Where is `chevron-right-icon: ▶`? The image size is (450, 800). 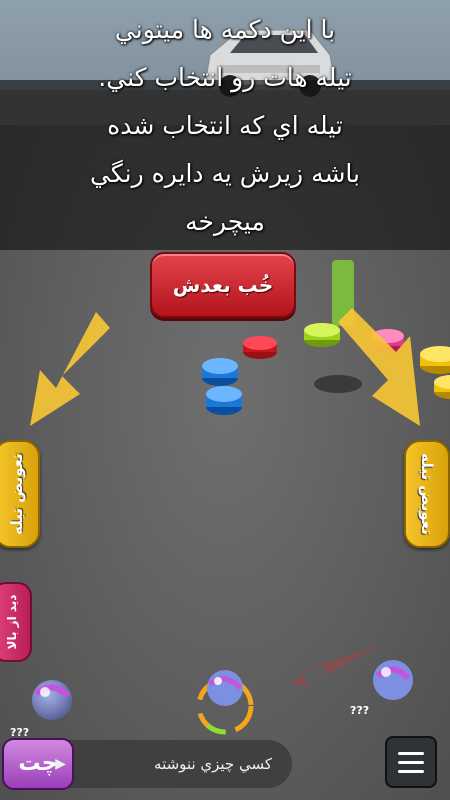 chevron-right-icon: ▶ is located at coordinates (60, 764).